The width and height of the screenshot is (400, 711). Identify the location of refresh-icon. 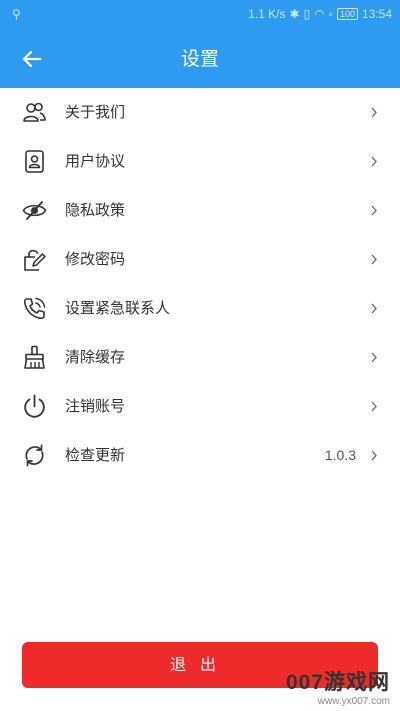
(34, 455).